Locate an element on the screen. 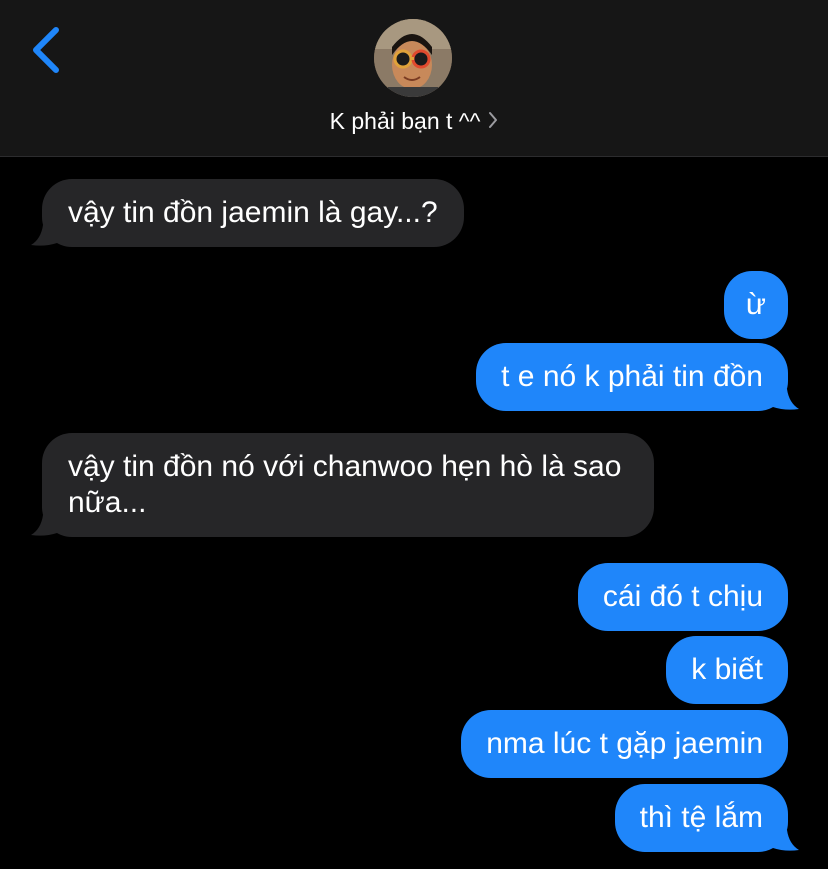 This screenshot has width=828, height=869. message-text: t e nó k phải tin đồn is located at coordinates (632, 376).